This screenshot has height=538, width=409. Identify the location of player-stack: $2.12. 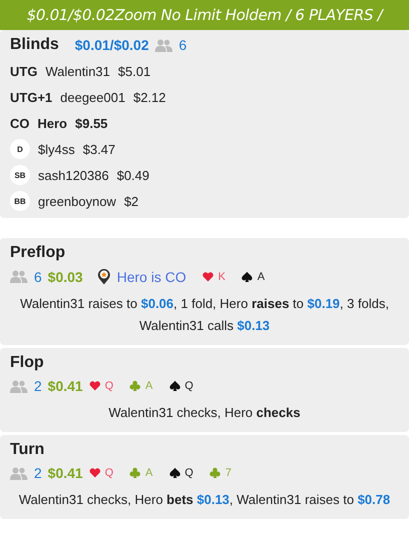
(149, 97).